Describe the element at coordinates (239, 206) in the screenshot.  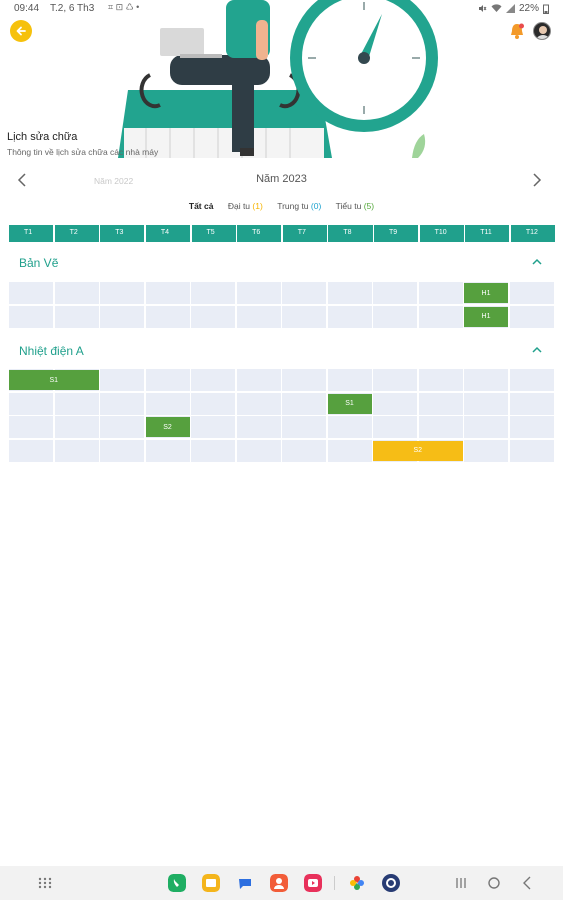
I see `tab-major-label: Đại tu` at that location.